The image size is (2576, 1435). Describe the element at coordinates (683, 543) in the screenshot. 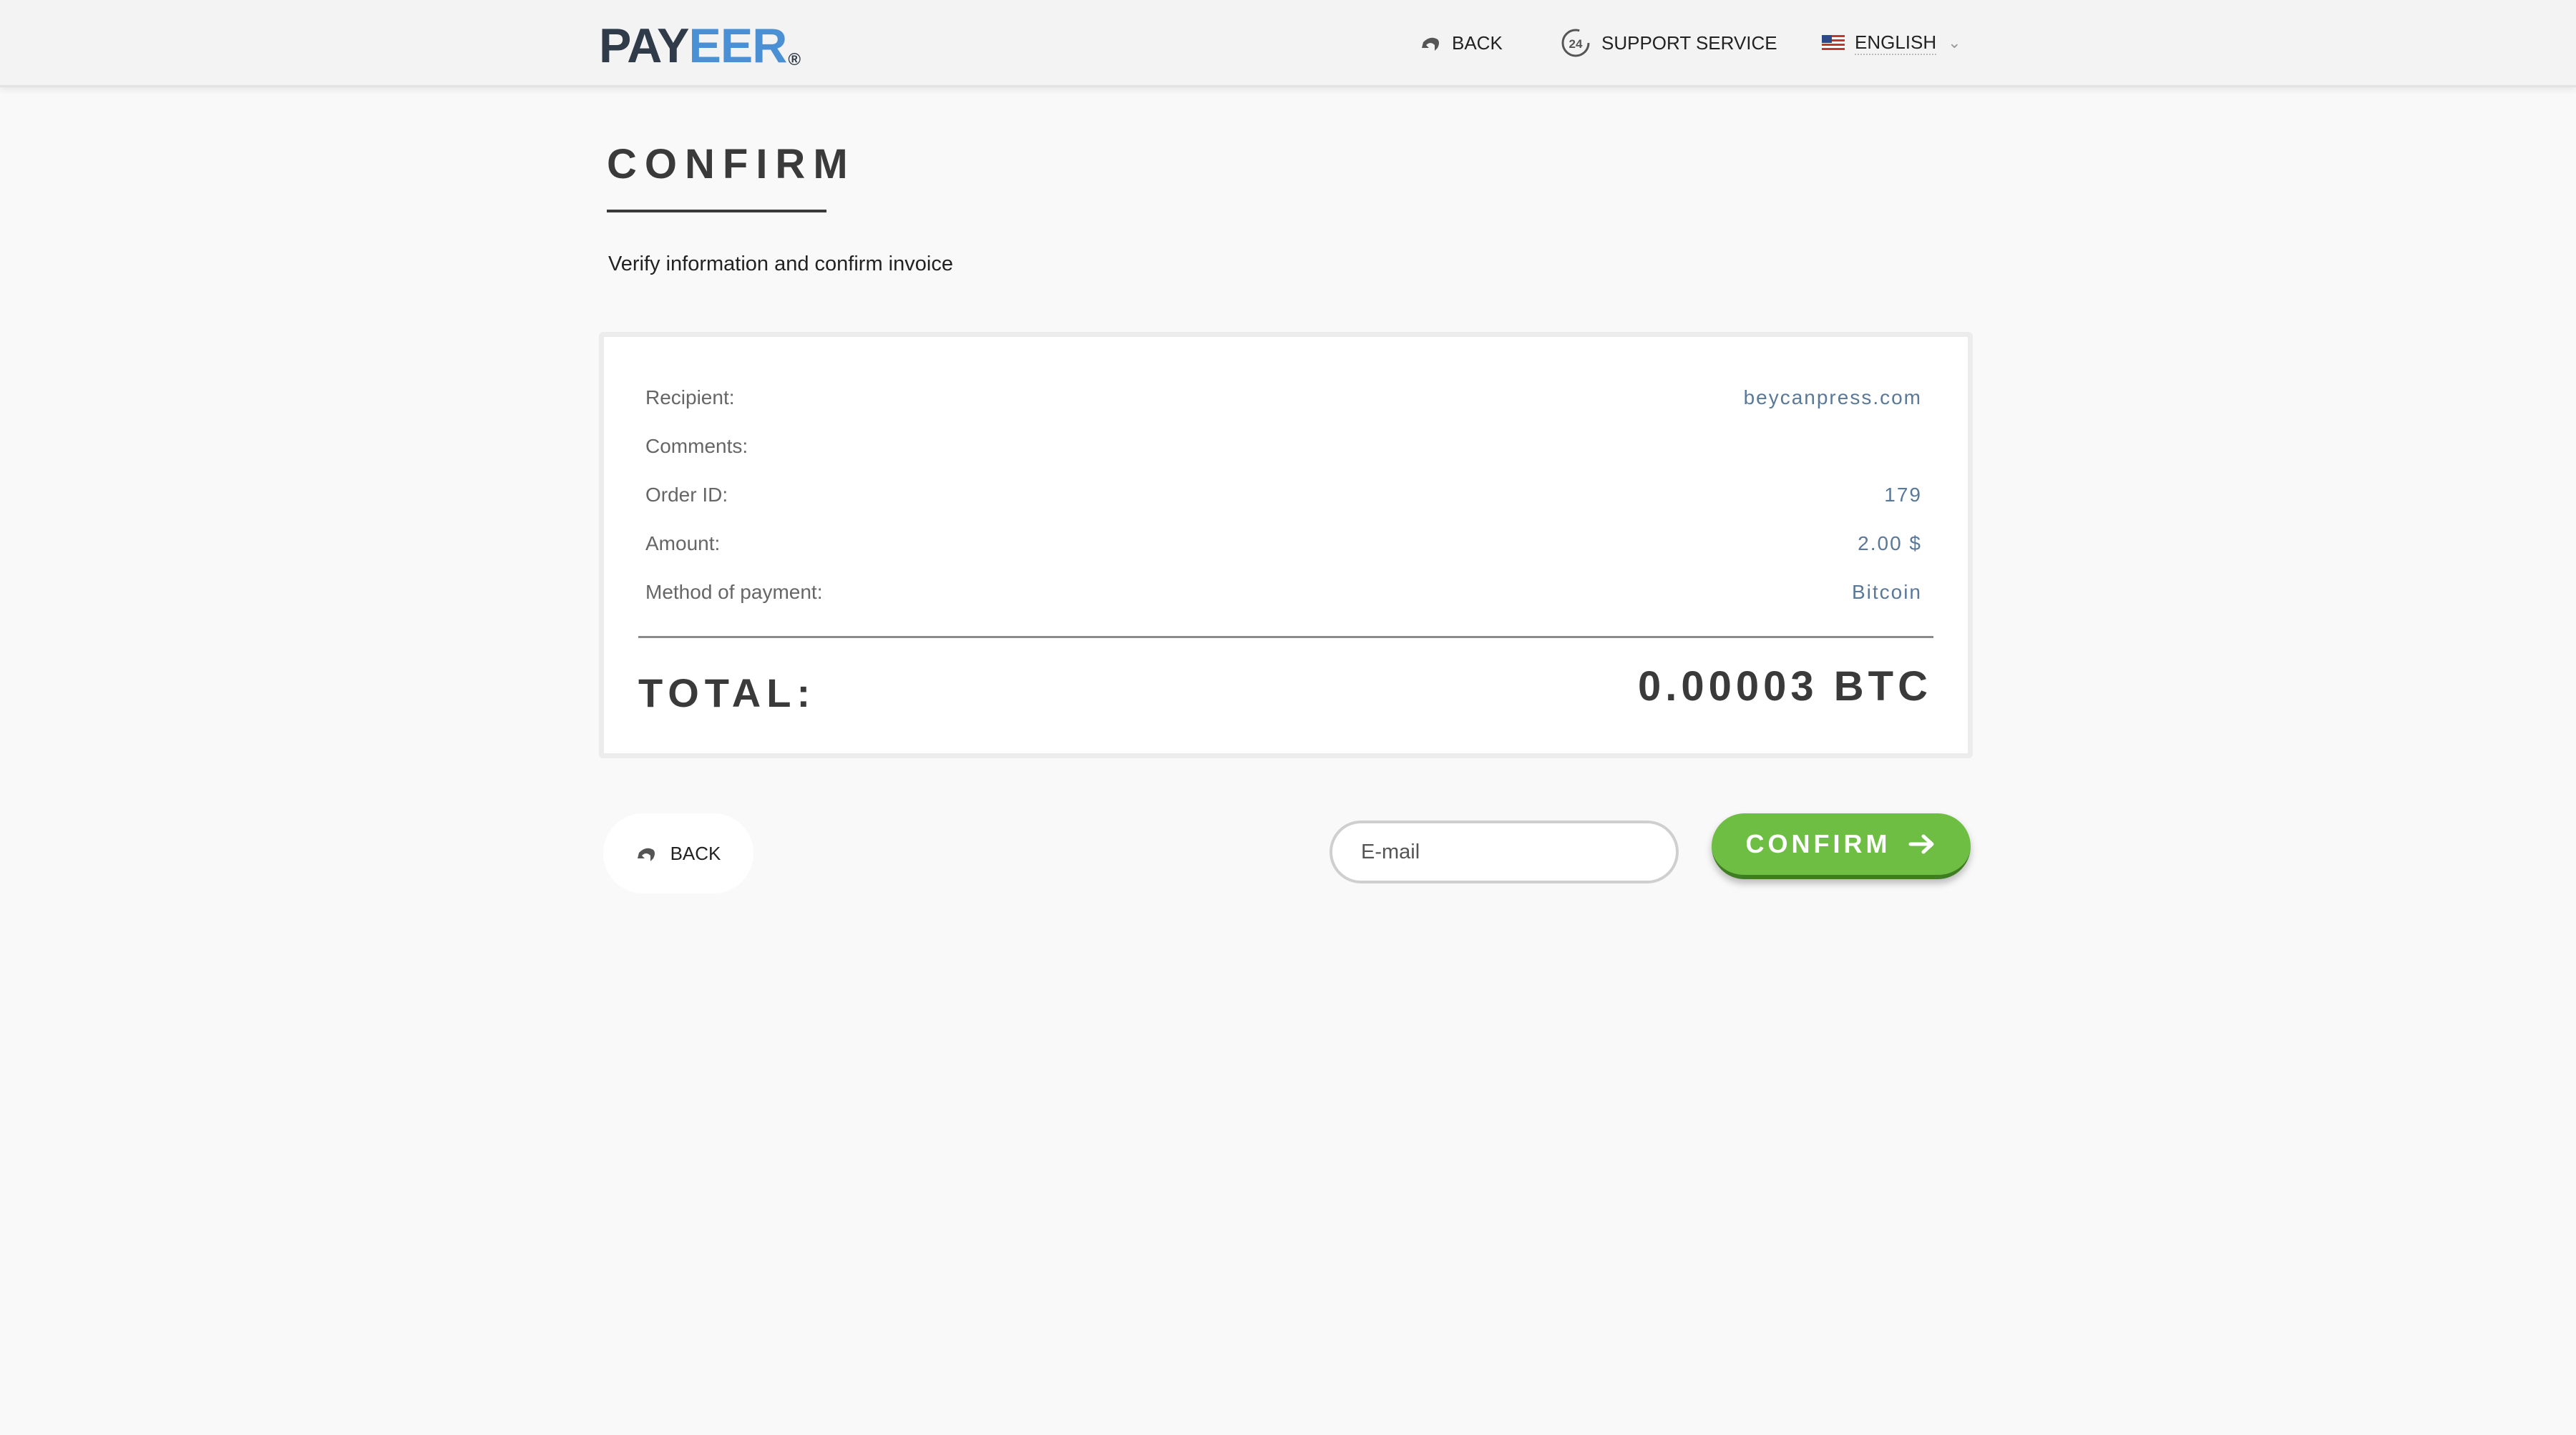

I see `invoice-row-label: Amount:` at that location.